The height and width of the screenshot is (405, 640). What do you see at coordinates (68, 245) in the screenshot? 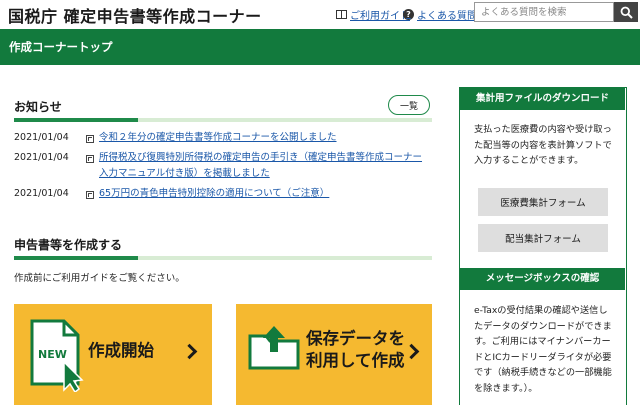
I see `create-title: 申告書等を作成する` at bounding box center [68, 245].